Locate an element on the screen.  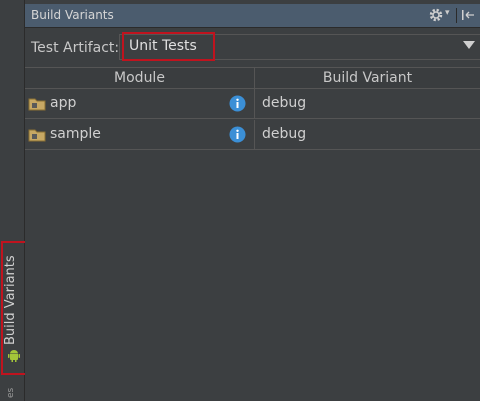
bottom-tab-label: es is located at coordinates (11, 393).